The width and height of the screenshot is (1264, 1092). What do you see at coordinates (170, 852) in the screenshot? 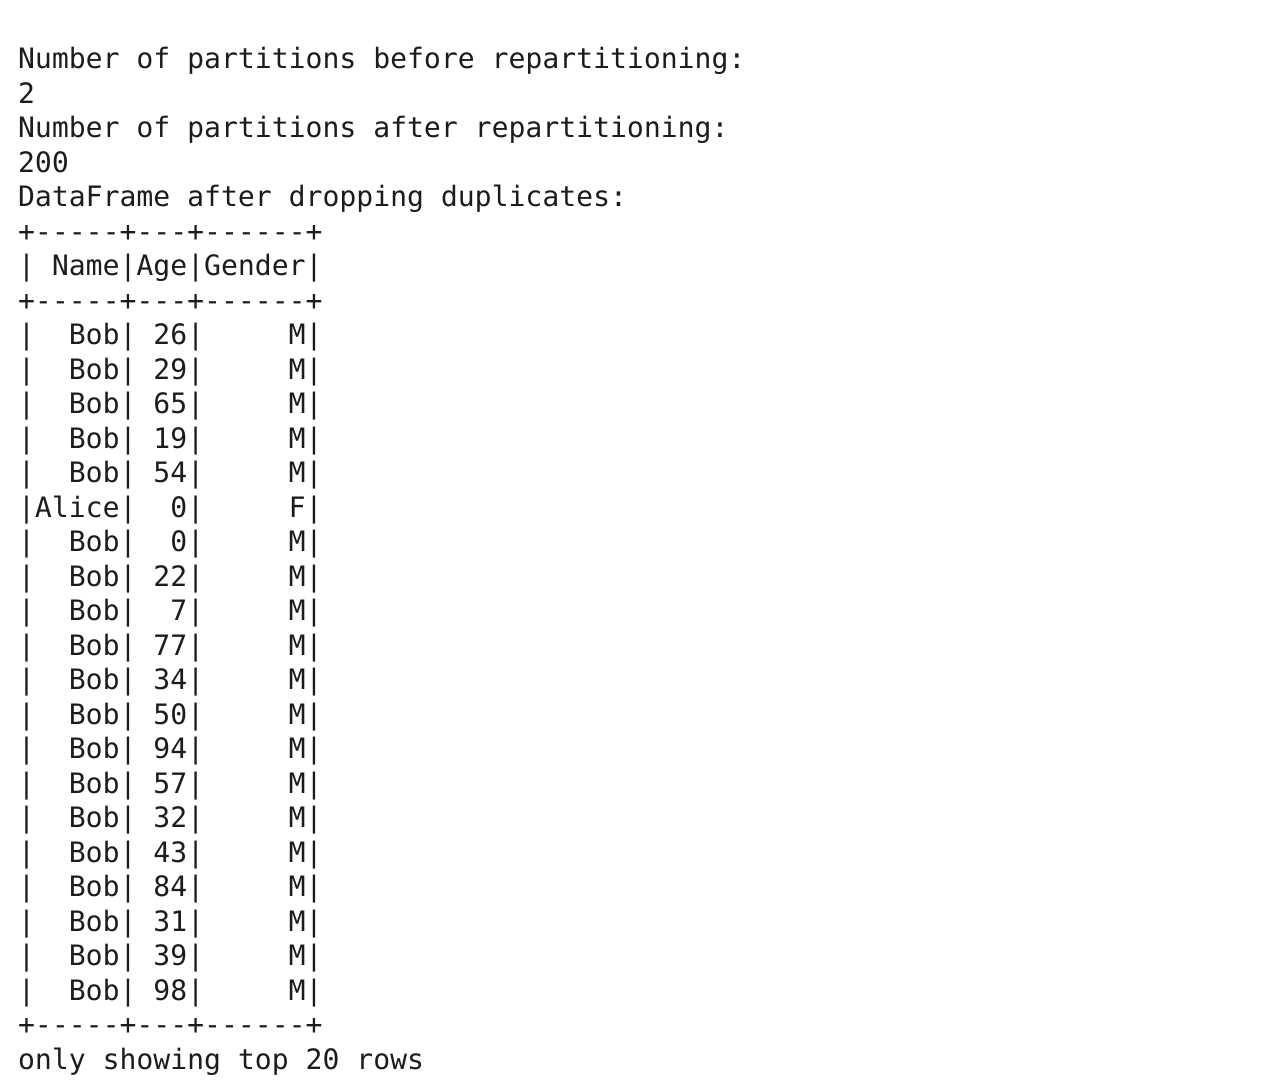
I see `table-row: | Bob| 43| M|` at bounding box center [170, 852].